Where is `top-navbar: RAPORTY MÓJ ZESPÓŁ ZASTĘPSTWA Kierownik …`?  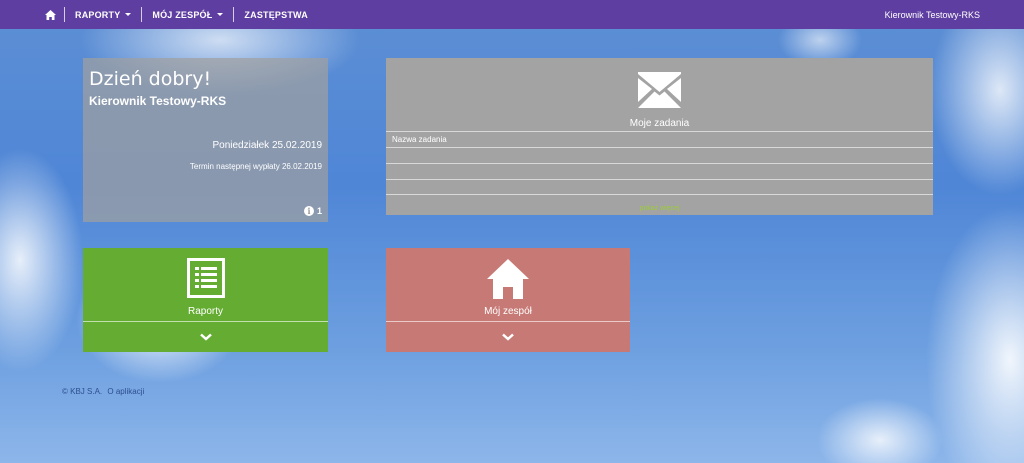 top-navbar: RAPORTY MÓJ ZESPÓŁ ZASTĘPSTWA Kierownik … is located at coordinates (512, 14).